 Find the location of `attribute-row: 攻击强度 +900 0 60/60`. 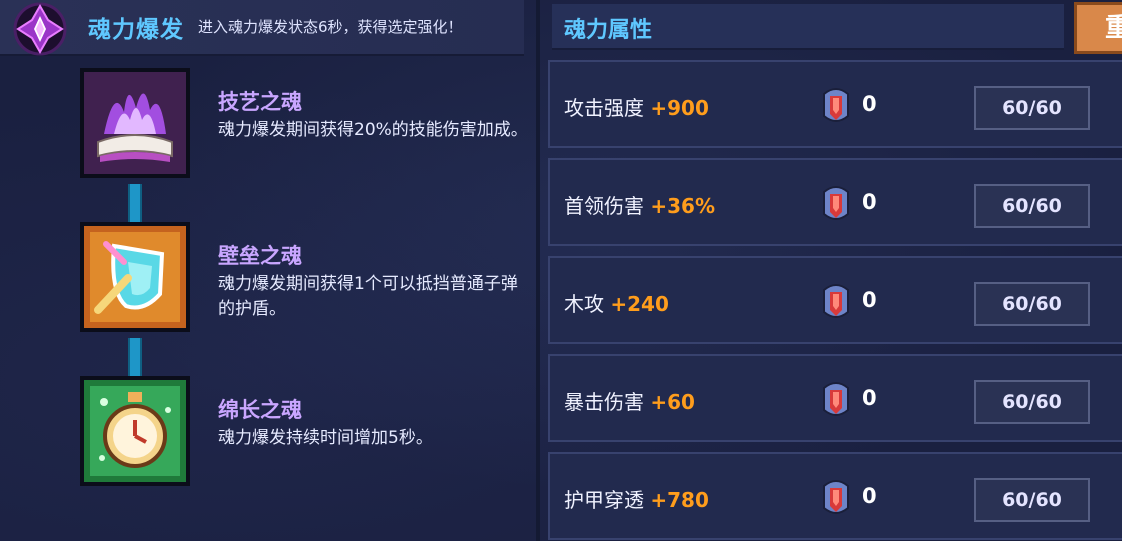

attribute-row: 攻击强度 +900 0 60/60 is located at coordinates (835, 104).